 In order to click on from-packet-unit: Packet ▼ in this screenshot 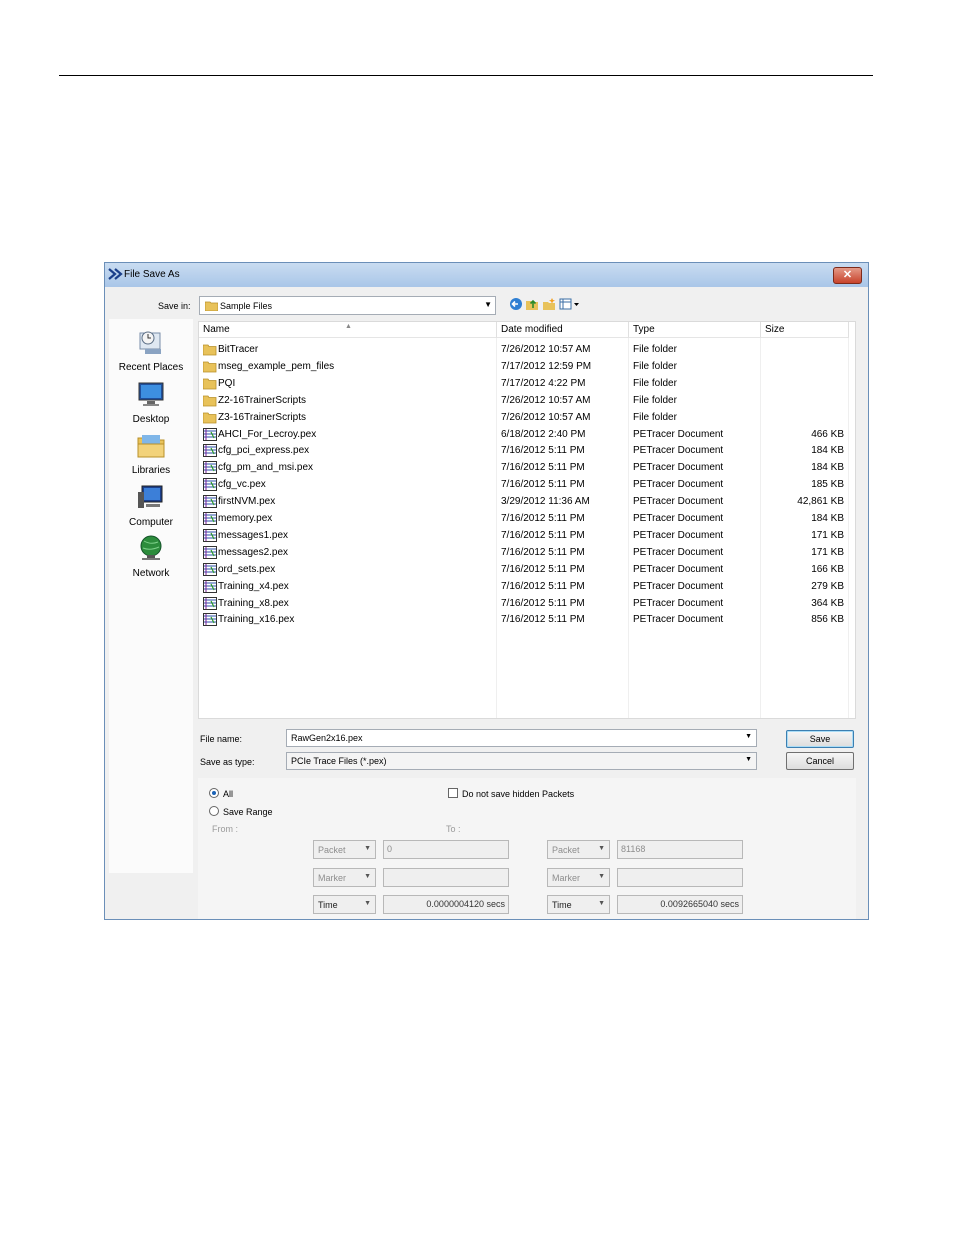, I will do `click(344, 849)`.